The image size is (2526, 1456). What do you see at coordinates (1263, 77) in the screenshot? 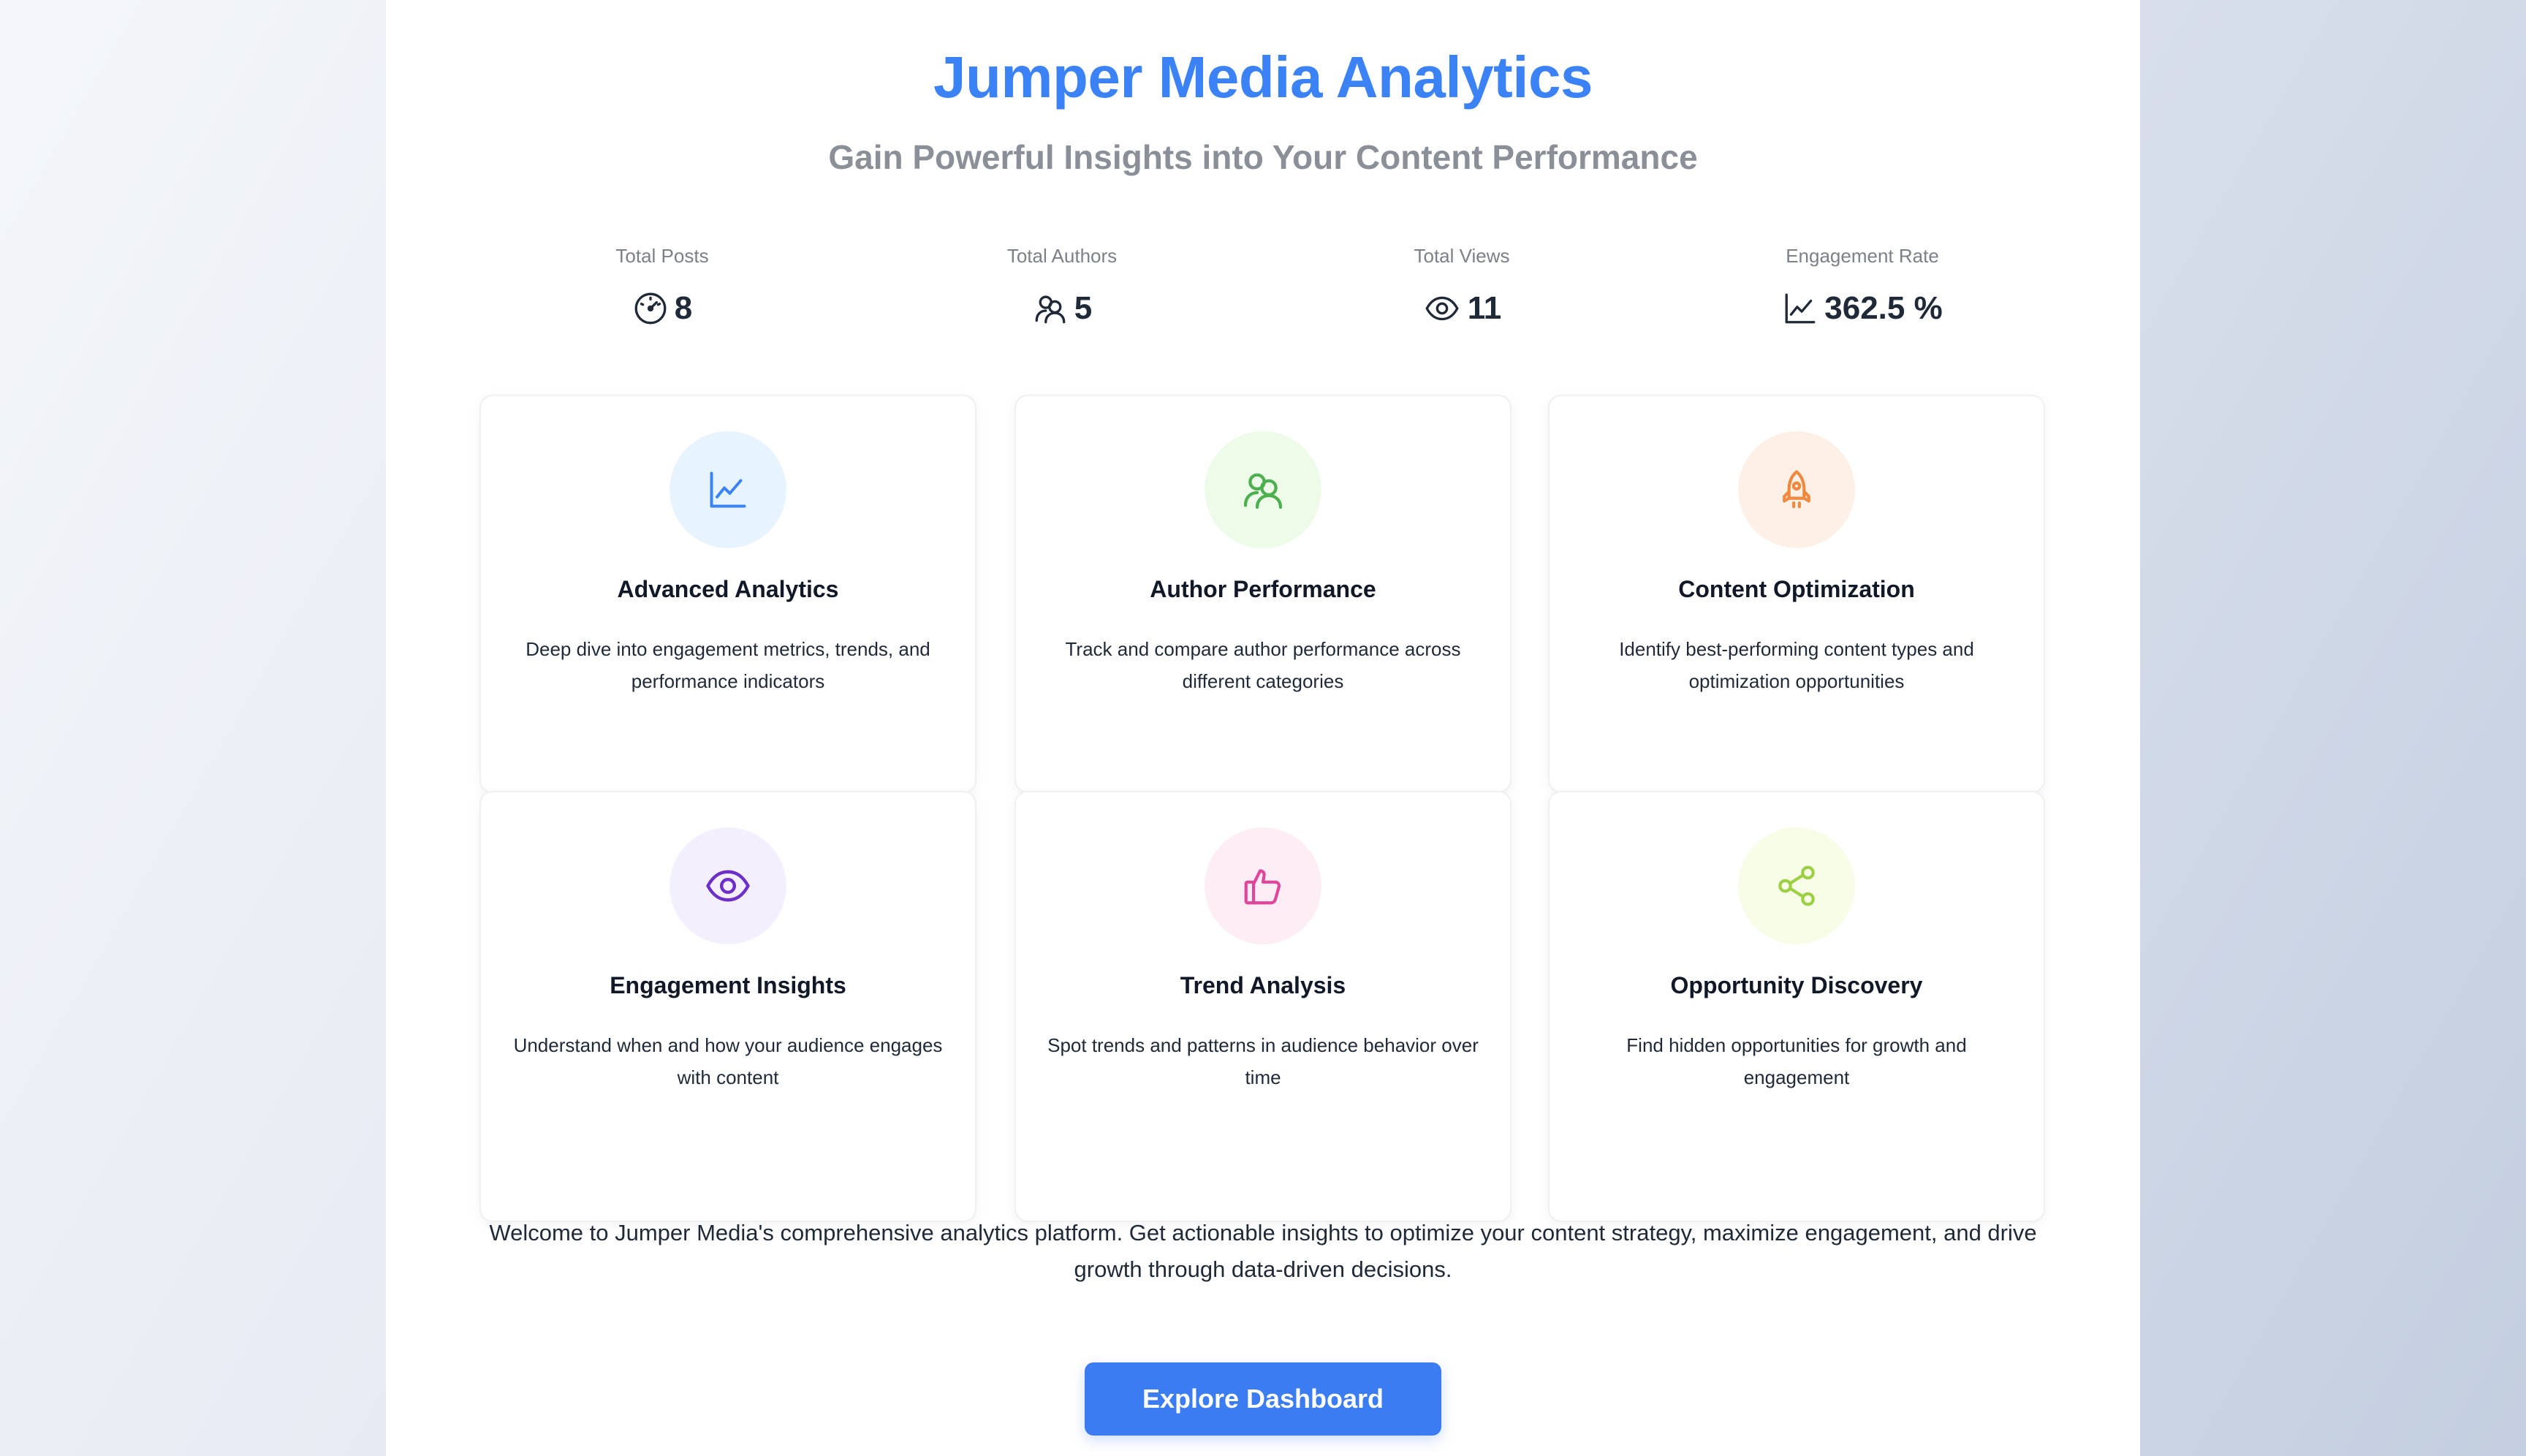
I see `page-title: Jumper Media Analytics` at bounding box center [1263, 77].